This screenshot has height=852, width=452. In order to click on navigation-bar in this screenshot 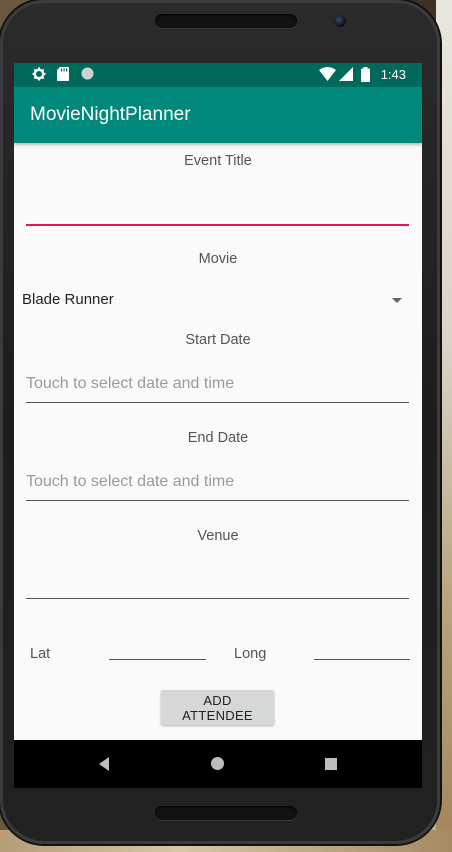, I will do `click(218, 764)`.